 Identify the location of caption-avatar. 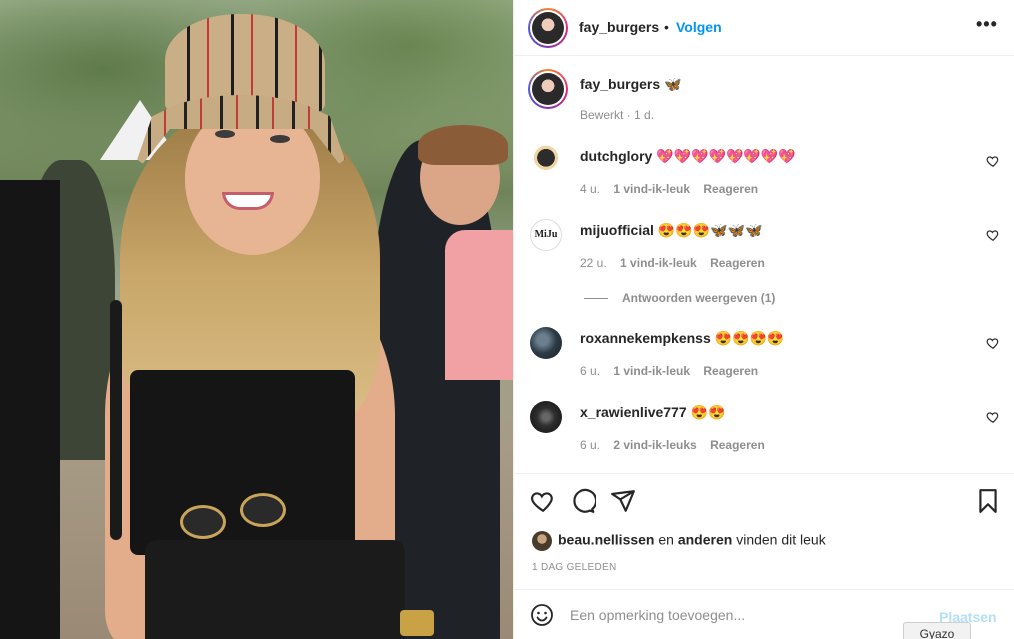
(548, 89).